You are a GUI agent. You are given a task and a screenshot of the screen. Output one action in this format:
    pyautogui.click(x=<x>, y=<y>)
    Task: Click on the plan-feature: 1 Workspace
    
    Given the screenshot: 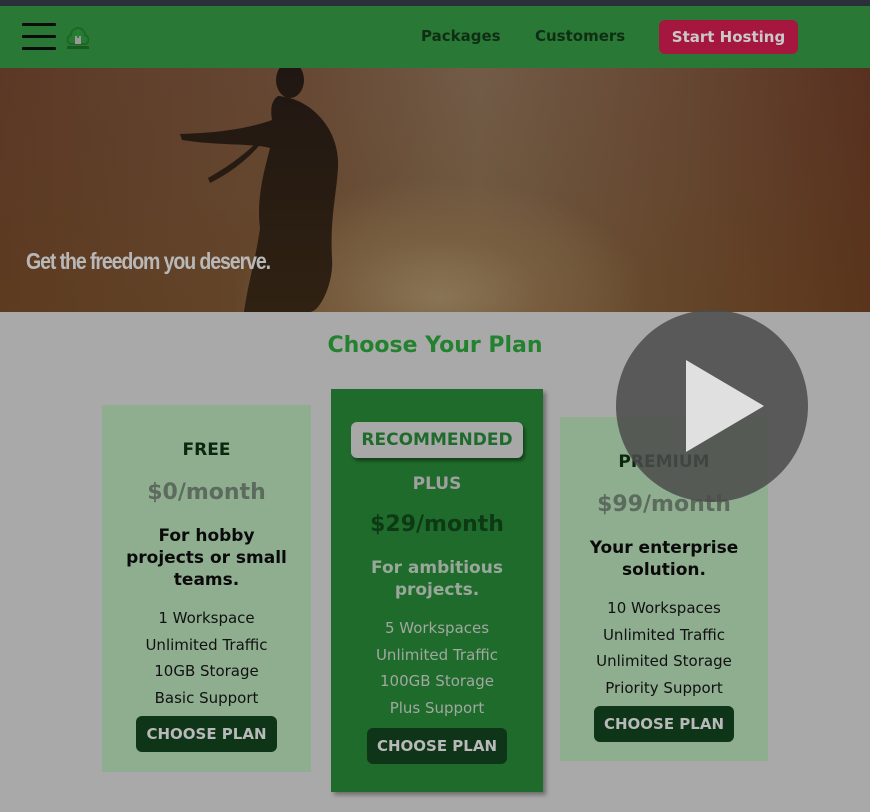 What is the action you would take?
    pyautogui.click(x=206, y=618)
    